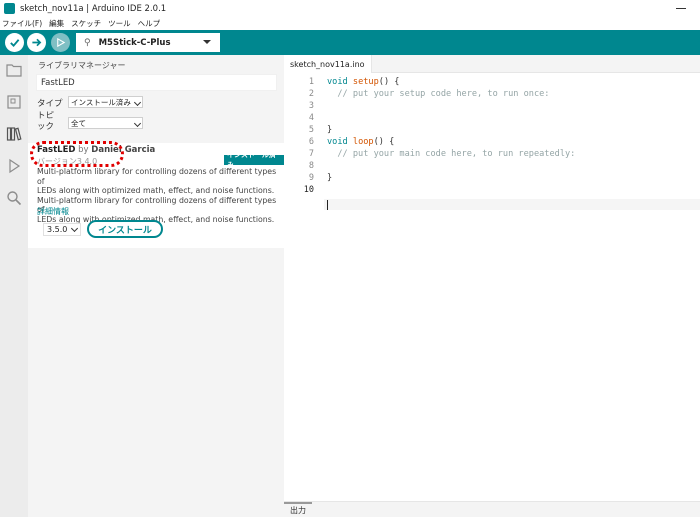 This screenshot has width=700, height=517. I want to click on installed-badge: インストール済み, so click(254, 160).